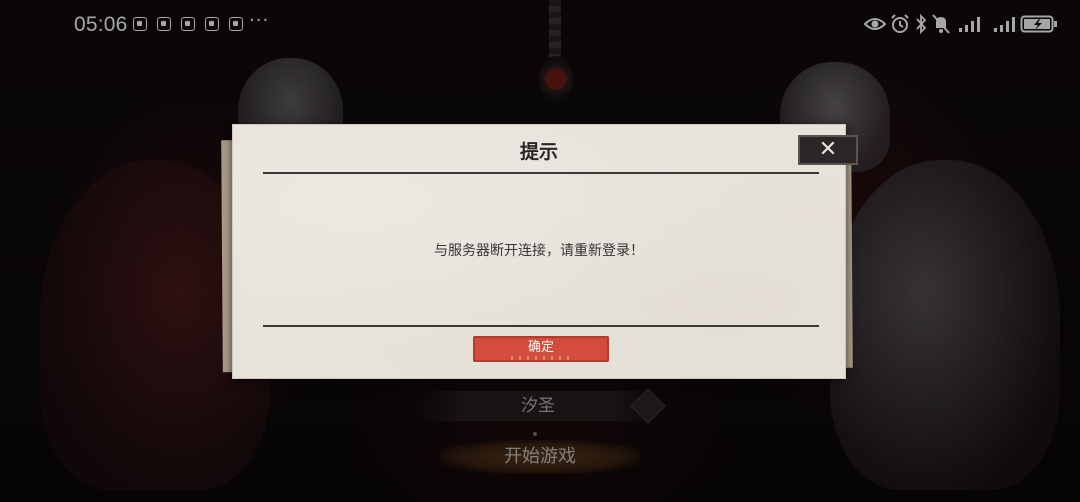 This screenshot has width=1080, height=502. I want to click on confirm-decoration, so click(541, 358).